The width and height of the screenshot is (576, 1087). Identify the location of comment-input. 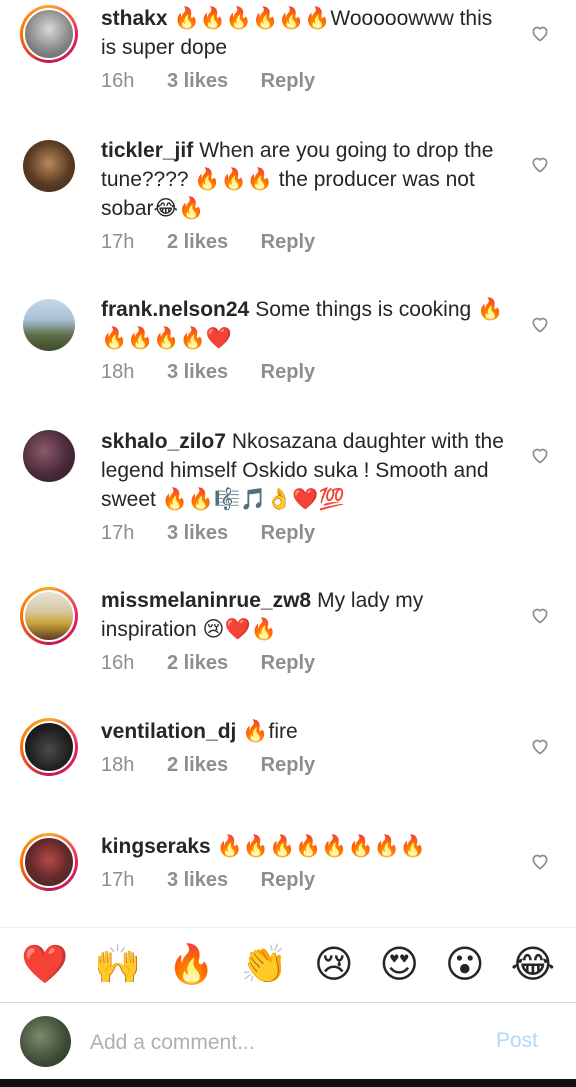
(280, 1043).